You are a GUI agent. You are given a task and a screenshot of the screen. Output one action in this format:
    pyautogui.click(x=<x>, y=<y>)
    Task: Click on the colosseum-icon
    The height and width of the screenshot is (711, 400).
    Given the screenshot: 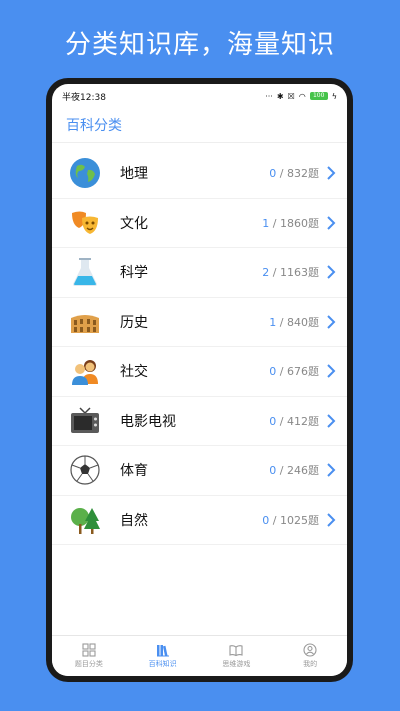 What is the action you would take?
    pyautogui.click(x=85, y=322)
    